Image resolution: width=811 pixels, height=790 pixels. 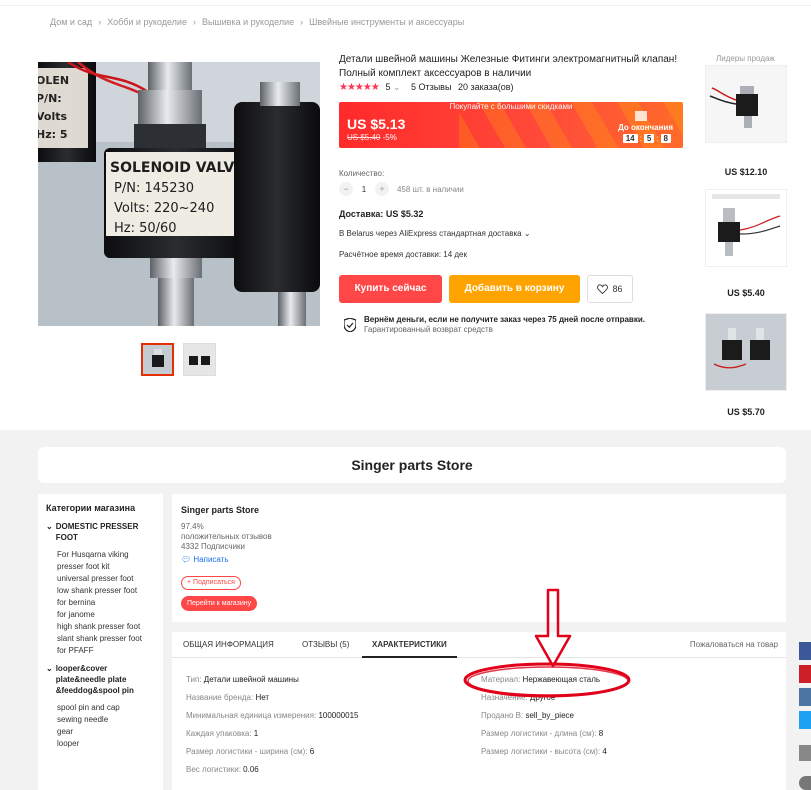 What do you see at coordinates (177, 168) in the screenshot?
I see `valve-label-text: SOLENOID VALVE` at bounding box center [177, 168].